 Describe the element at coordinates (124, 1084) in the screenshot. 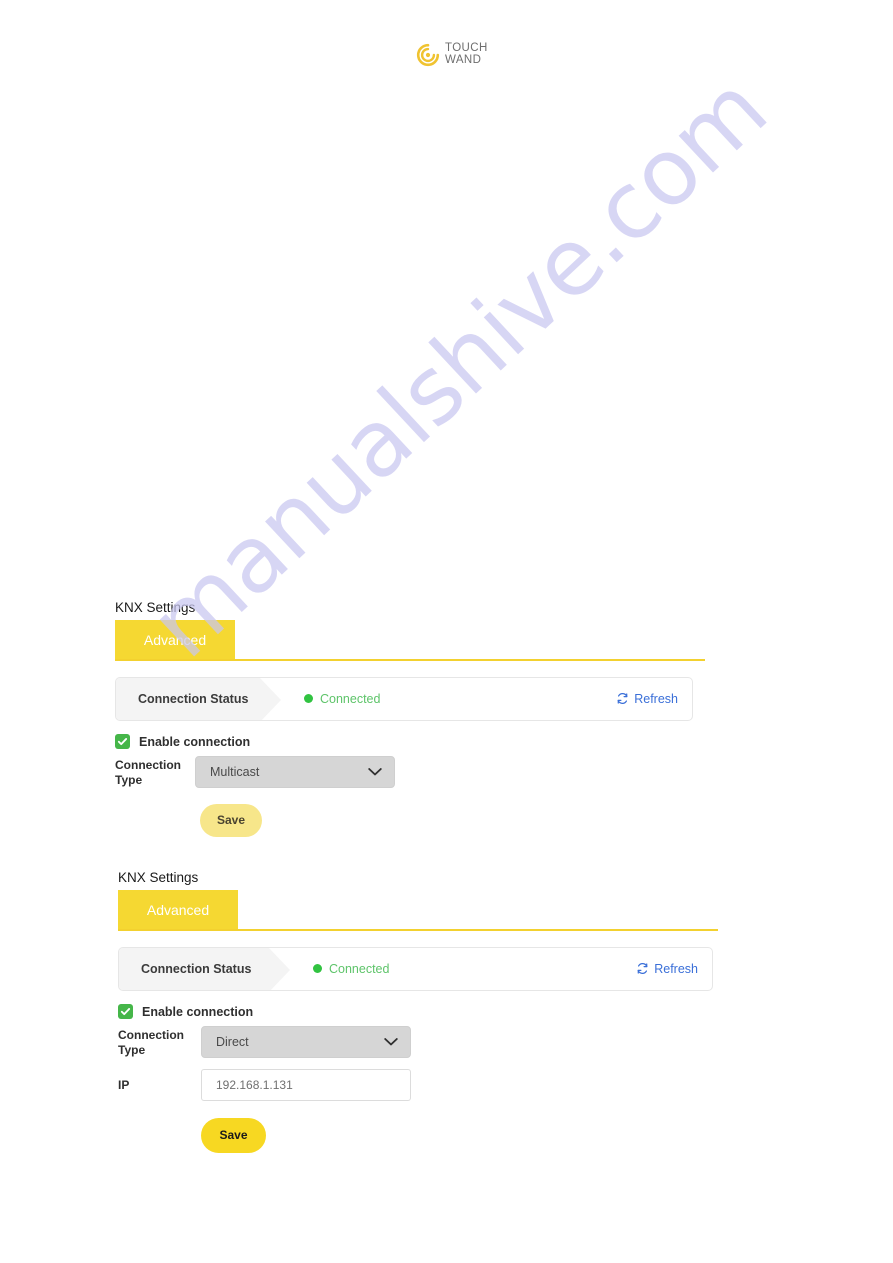

I see `ip-label: IP` at that location.